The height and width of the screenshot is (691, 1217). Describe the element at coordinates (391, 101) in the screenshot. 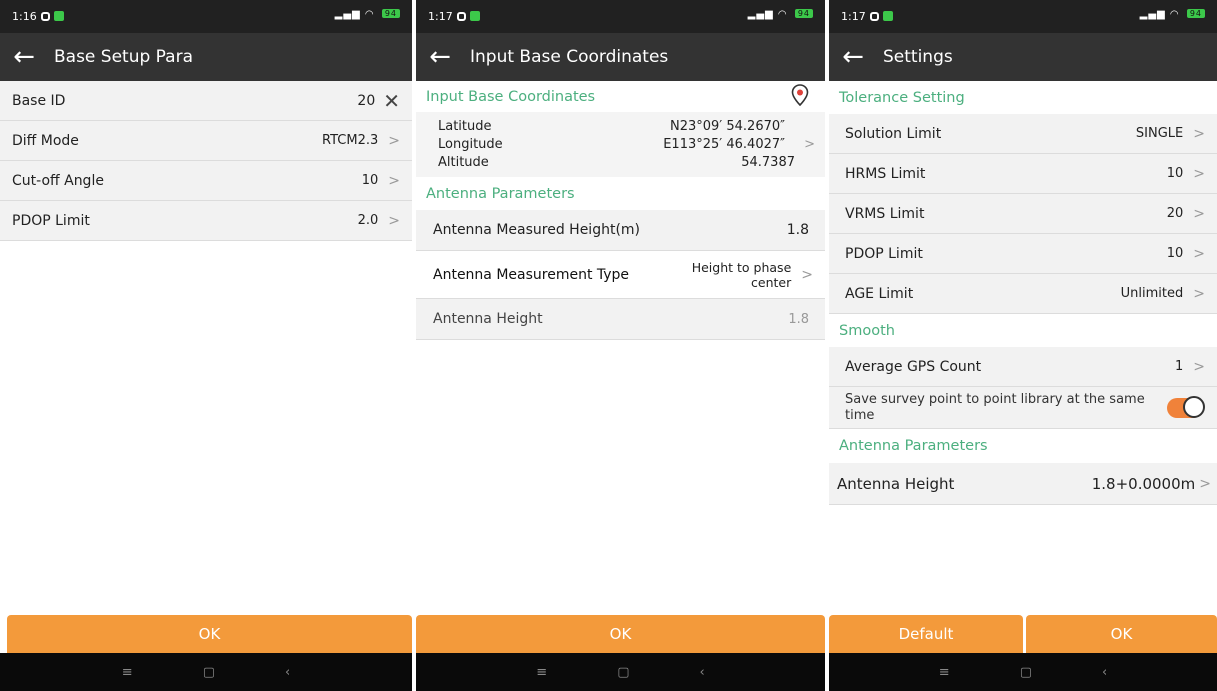

I see `clear-icon: ✕` at that location.